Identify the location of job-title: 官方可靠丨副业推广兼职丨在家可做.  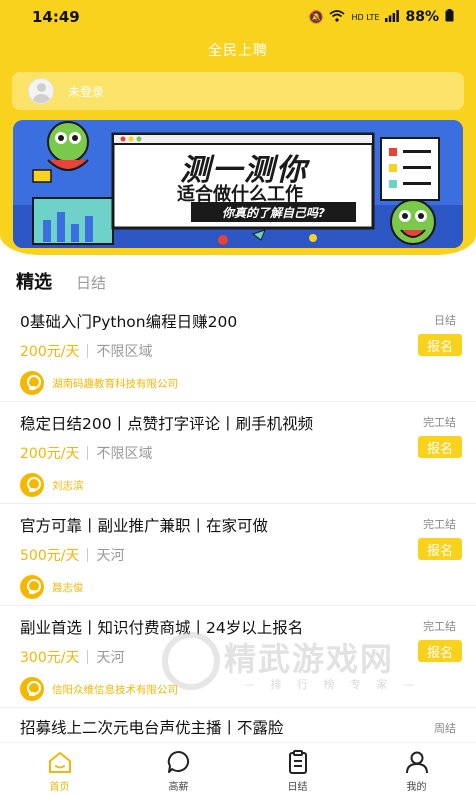
(144, 526).